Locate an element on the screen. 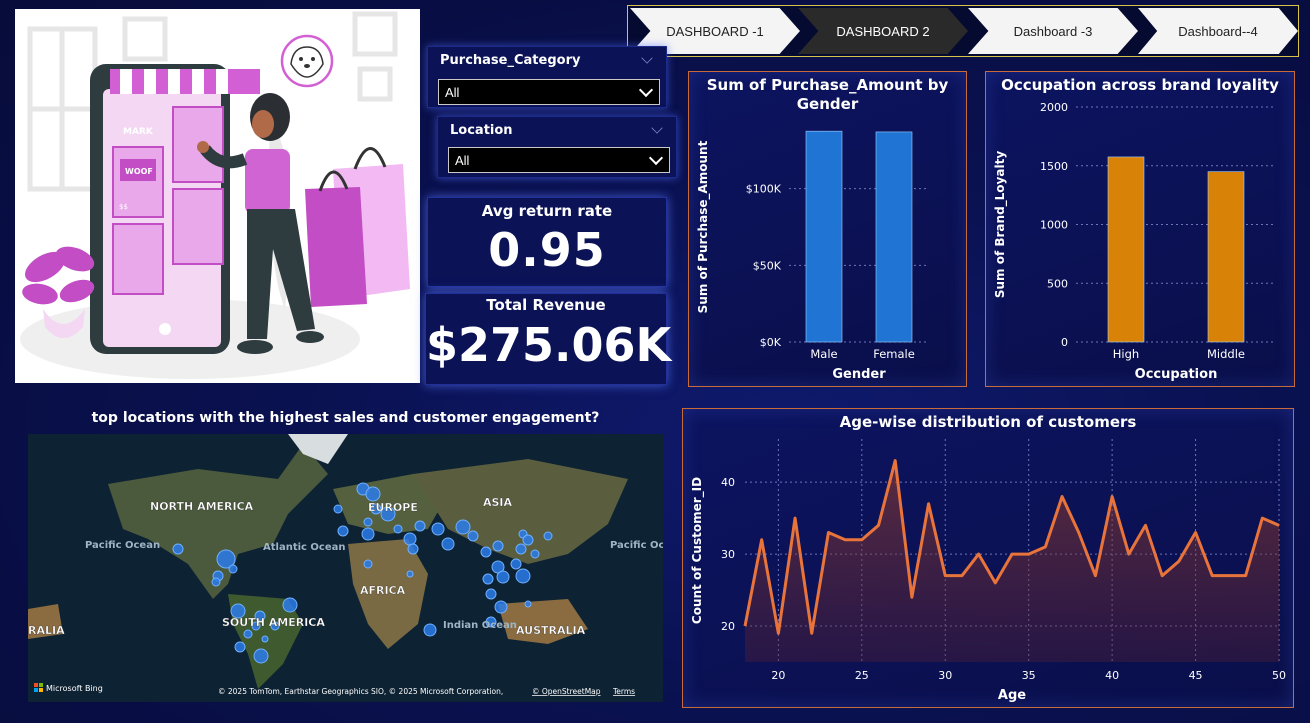 The height and width of the screenshot is (723, 1310). x-tick-label: 30 is located at coordinates (945, 675).